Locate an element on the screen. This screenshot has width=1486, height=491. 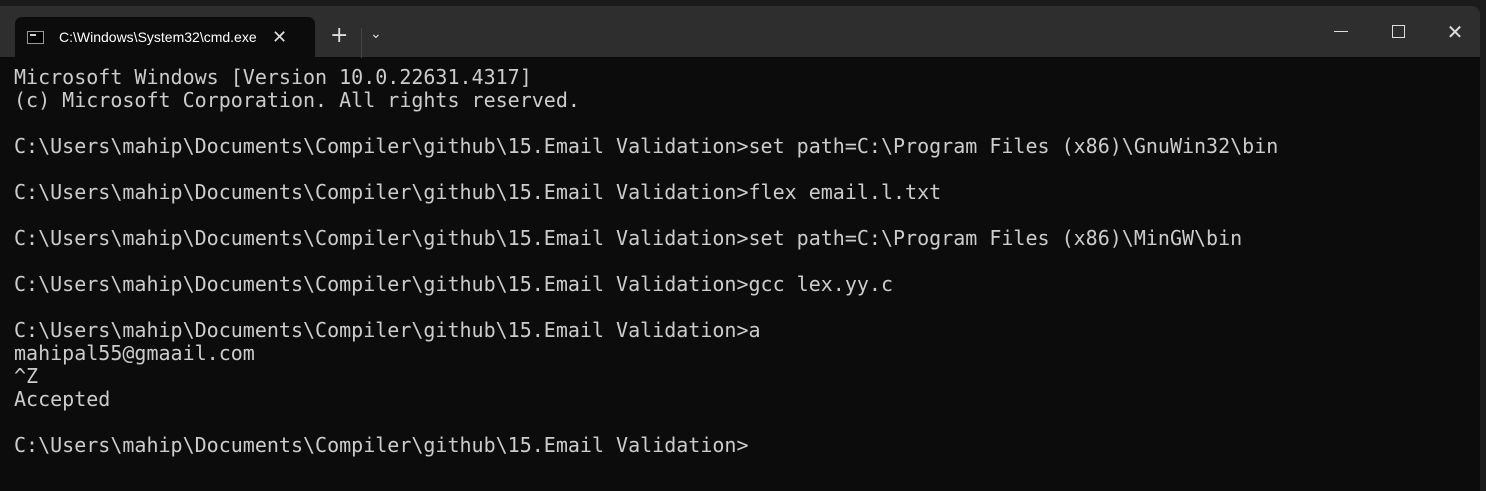
maximize-icon is located at coordinates (1398, 31).